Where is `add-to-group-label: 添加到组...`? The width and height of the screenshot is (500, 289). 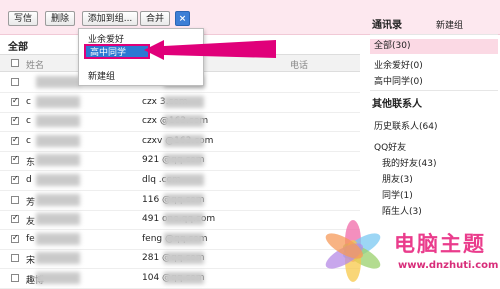 add-to-group-label: 添加到组... is located at coordinates (110, 19).